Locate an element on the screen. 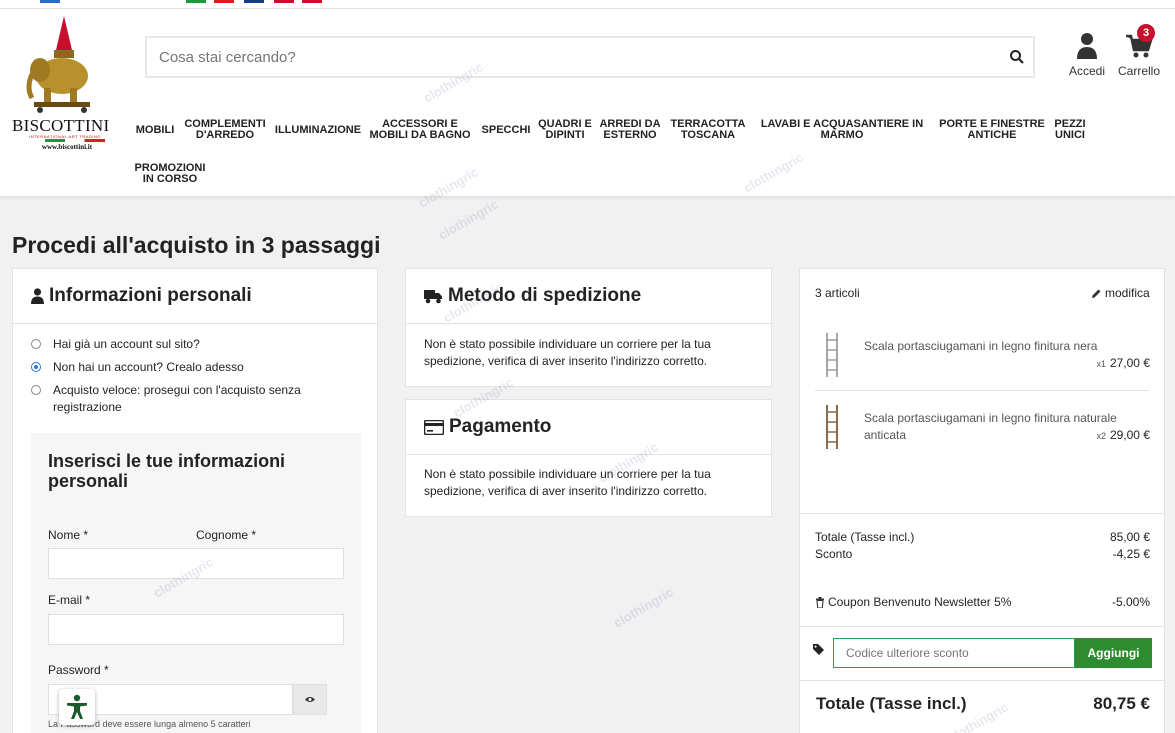 This screenshot has height=733, width=1175. cart-count-badge: 3 is located at coordinates (1146, 33).